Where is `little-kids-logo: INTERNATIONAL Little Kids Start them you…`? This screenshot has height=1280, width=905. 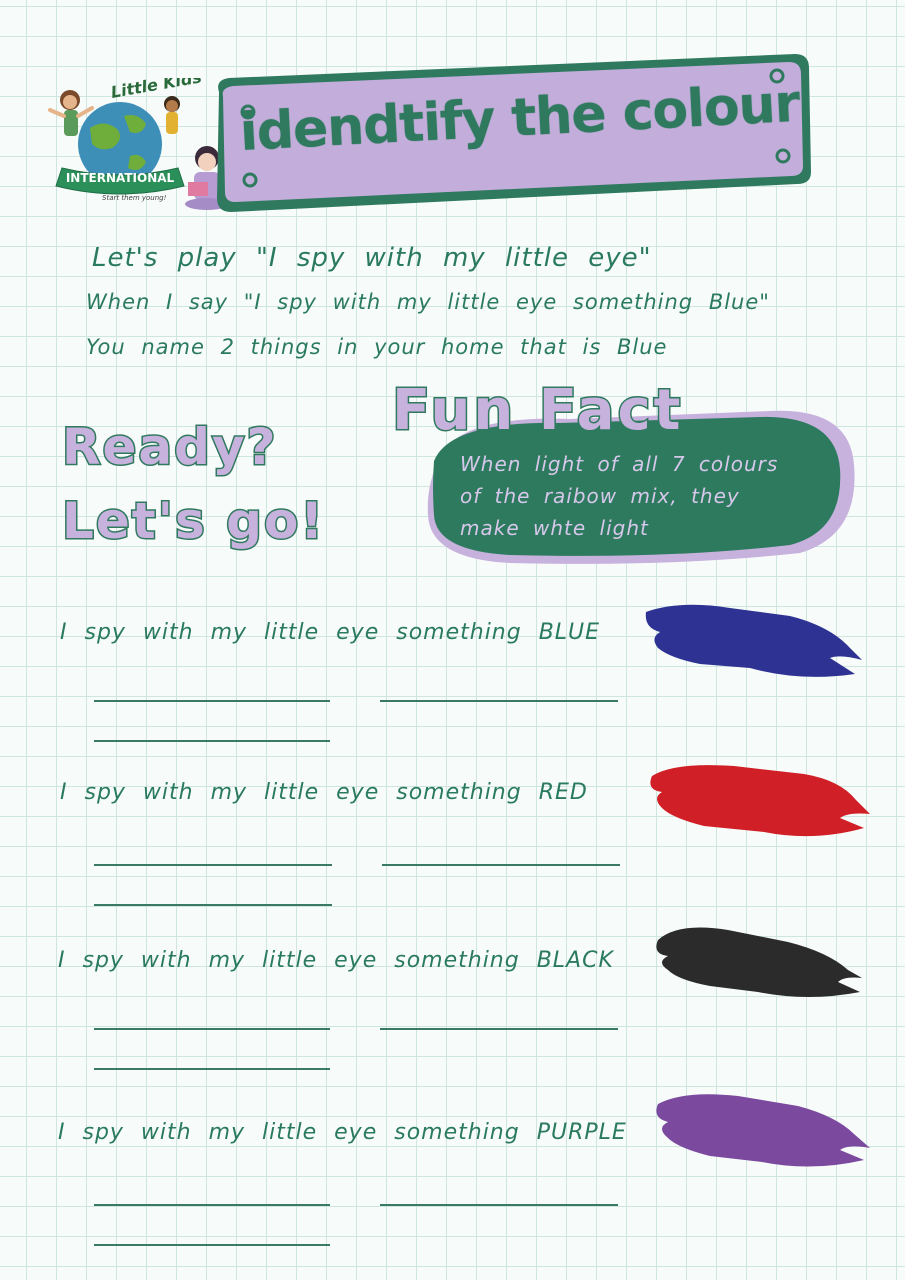
little-kids-logo: INTERNATIONAL Little Kids Start them you… is located at coordinates (138, 144).